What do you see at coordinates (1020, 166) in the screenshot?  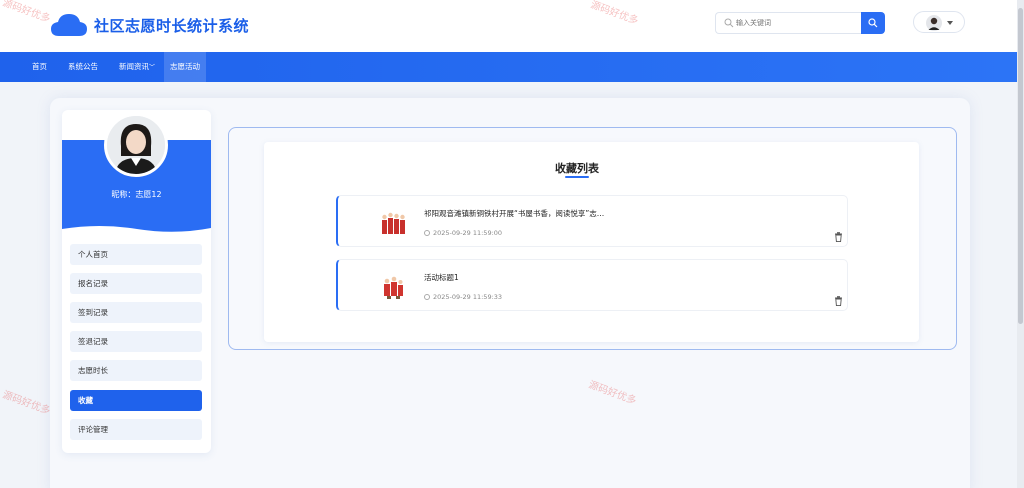 I see `scrollbar-thumb` at bounding box center [1020, 166].